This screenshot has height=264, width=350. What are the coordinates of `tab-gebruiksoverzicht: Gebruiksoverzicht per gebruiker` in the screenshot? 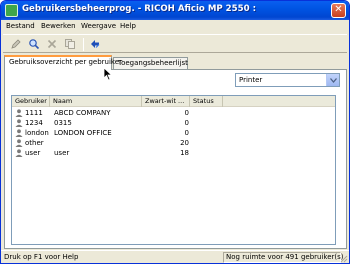 It's located at (63, 62).